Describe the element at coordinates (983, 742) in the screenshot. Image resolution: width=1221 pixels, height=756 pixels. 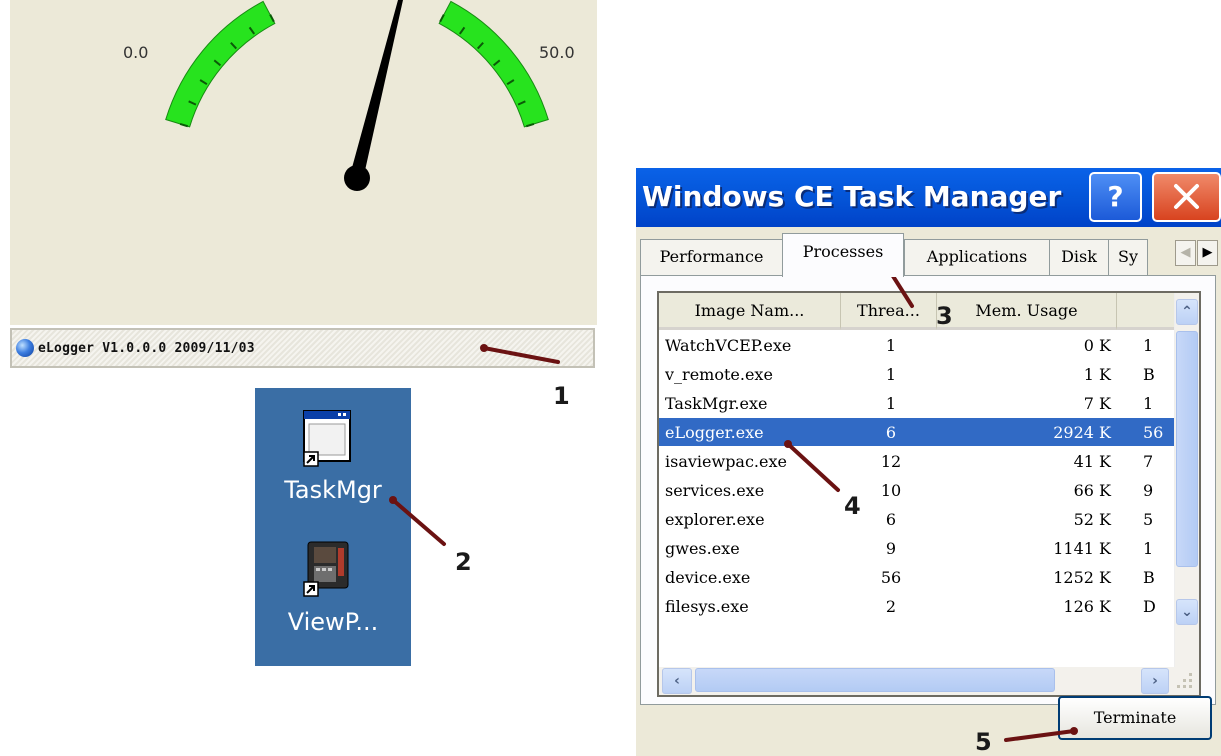
I see `annotation-5: 5` at that location.